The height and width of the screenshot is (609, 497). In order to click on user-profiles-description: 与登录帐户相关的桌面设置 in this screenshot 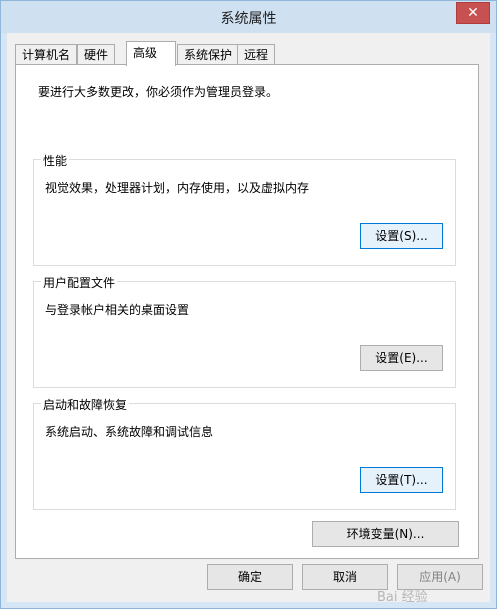, I will do `click(117, 310)`.